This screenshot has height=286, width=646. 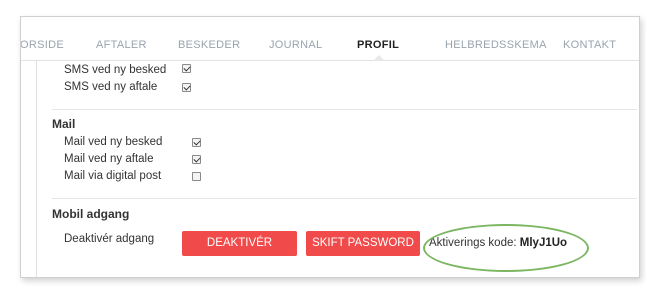 What do you see at coordinates (121, 45) in the screenshot?
I see `nav-aftaler: AFTALER` at bounding box center [121, 45].